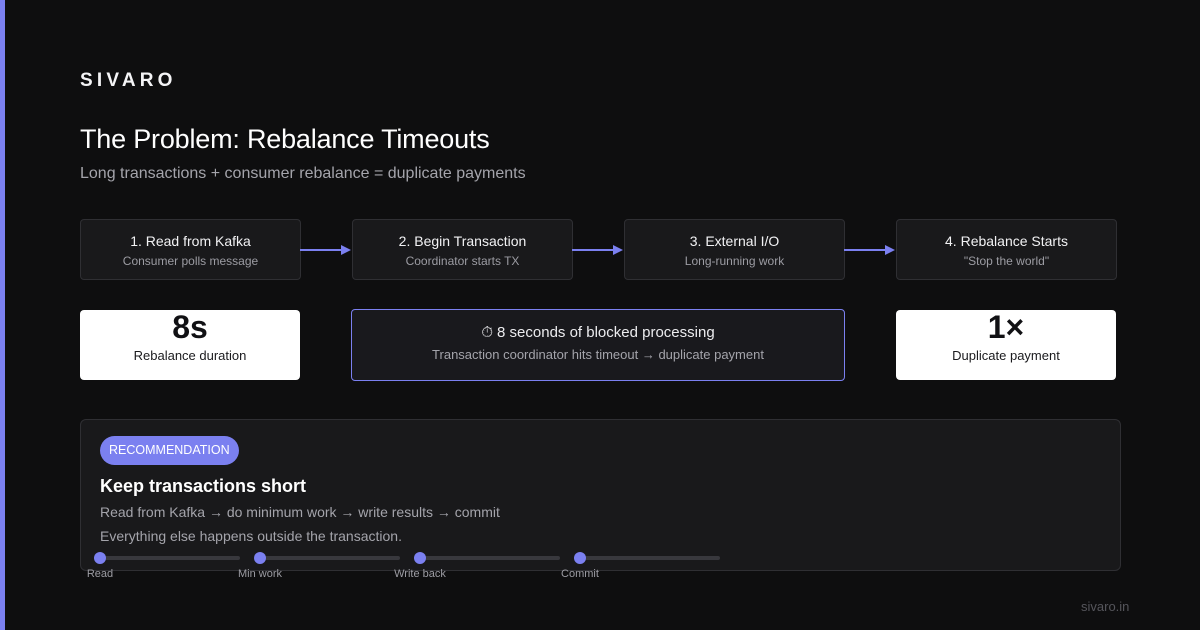  Describe the element at coordinates (190, 327) in the screenshot. I see `stat-value: 8s` at that location.